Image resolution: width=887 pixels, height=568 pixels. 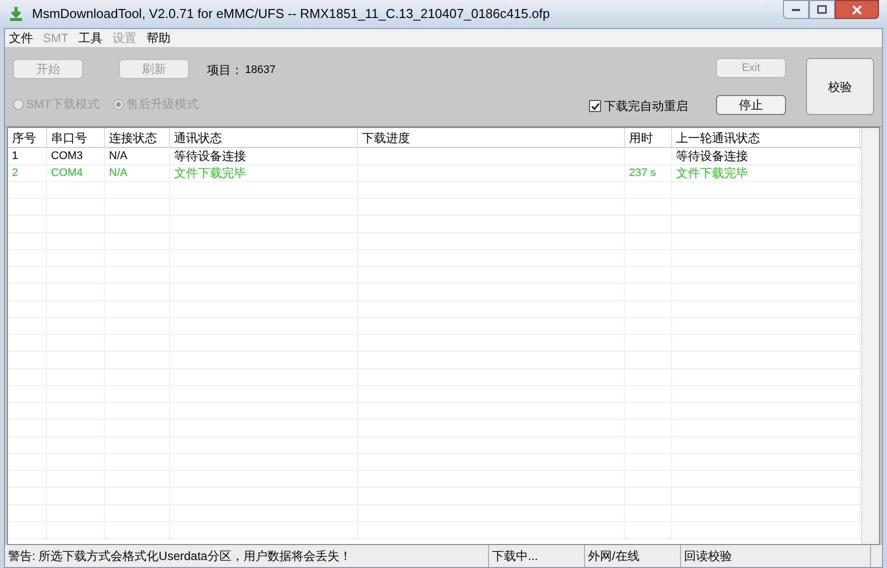 I want to click on status-text: 回读校验, so click(x=776, y=556).